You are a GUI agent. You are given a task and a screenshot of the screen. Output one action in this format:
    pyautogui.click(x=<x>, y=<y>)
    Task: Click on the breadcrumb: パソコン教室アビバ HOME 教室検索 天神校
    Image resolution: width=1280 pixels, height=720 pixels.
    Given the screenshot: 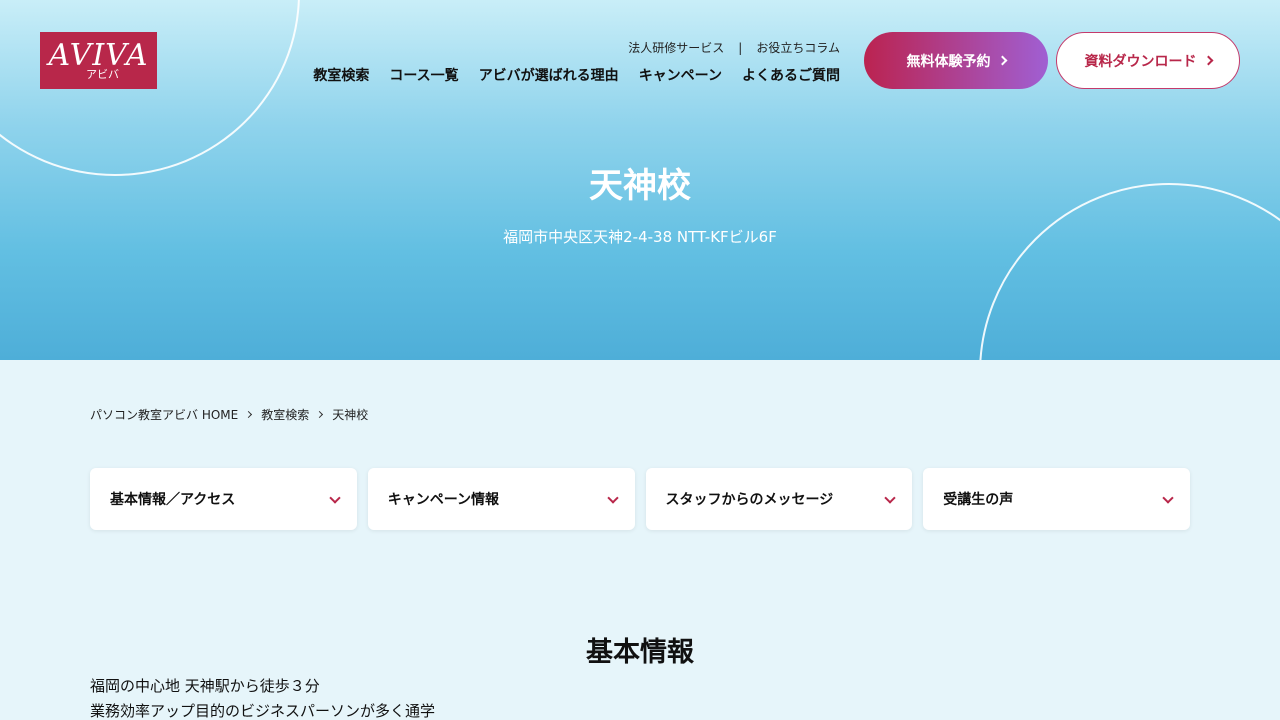 What is the action you would take?
    pyautogui.click(x=229, y=414)
    